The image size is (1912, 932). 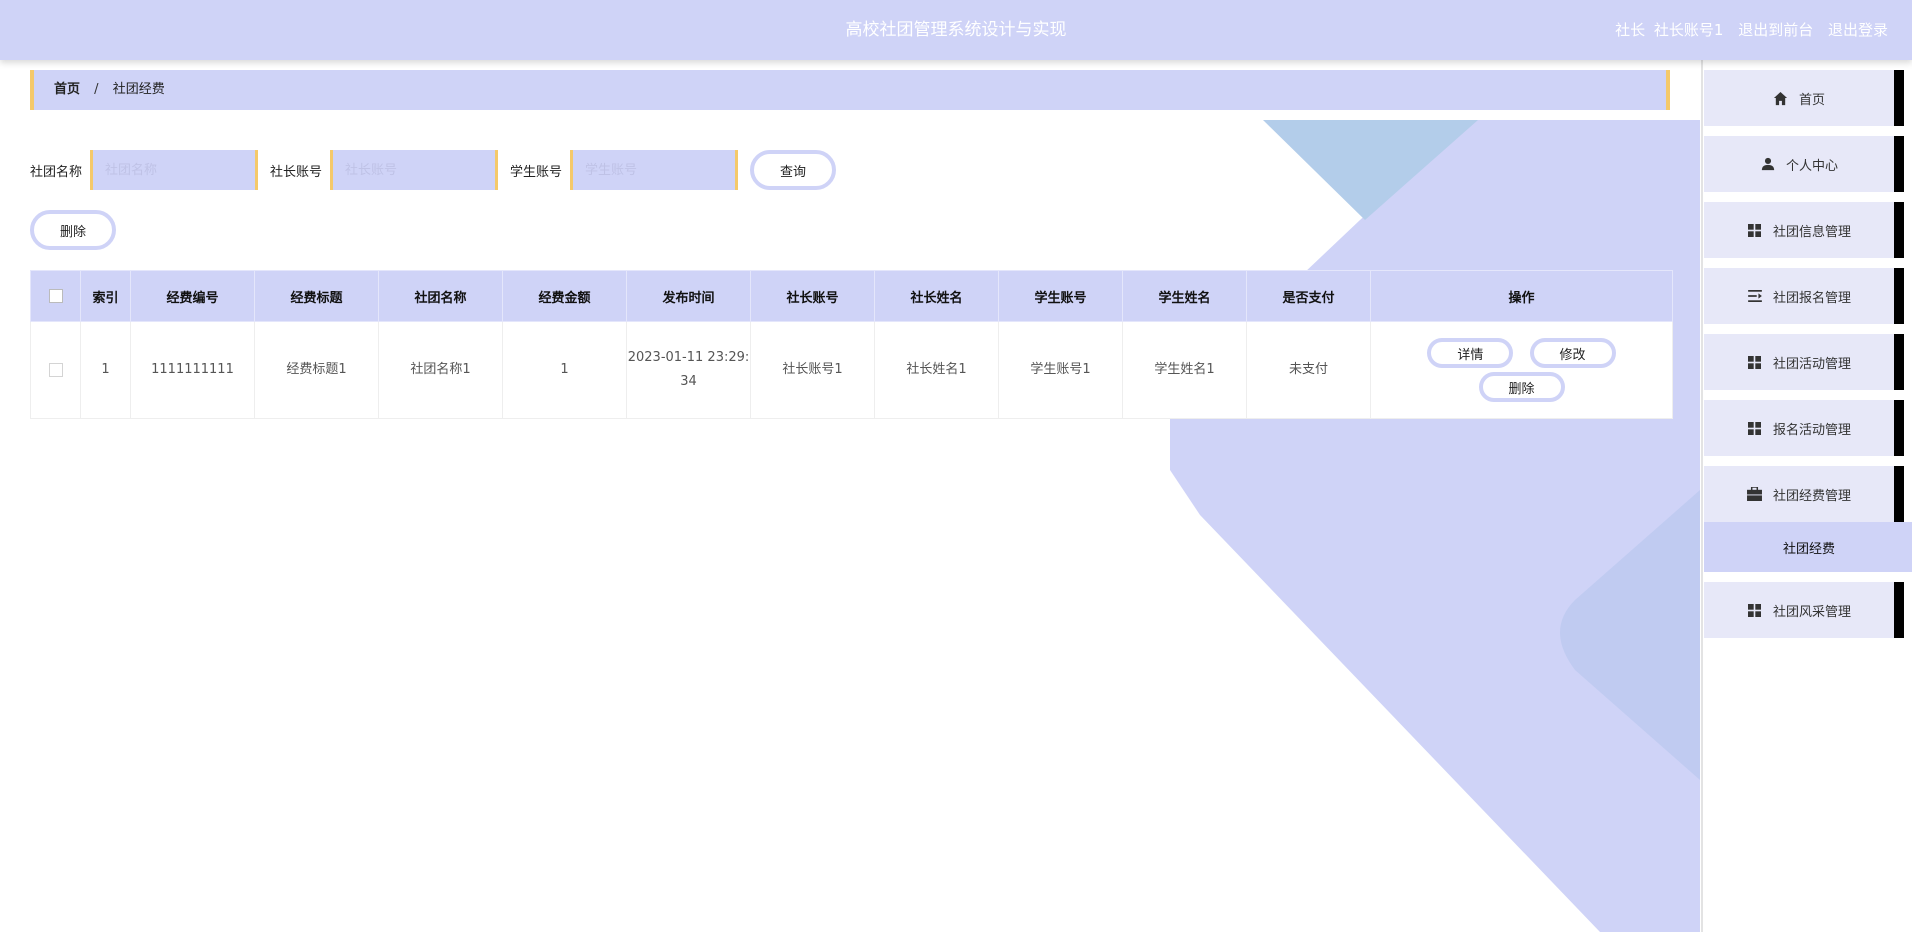 What do you see at coordinates (564, 296) in the screenshot?
I see `table-header: 经费金额` at bounding box center [564, 296].